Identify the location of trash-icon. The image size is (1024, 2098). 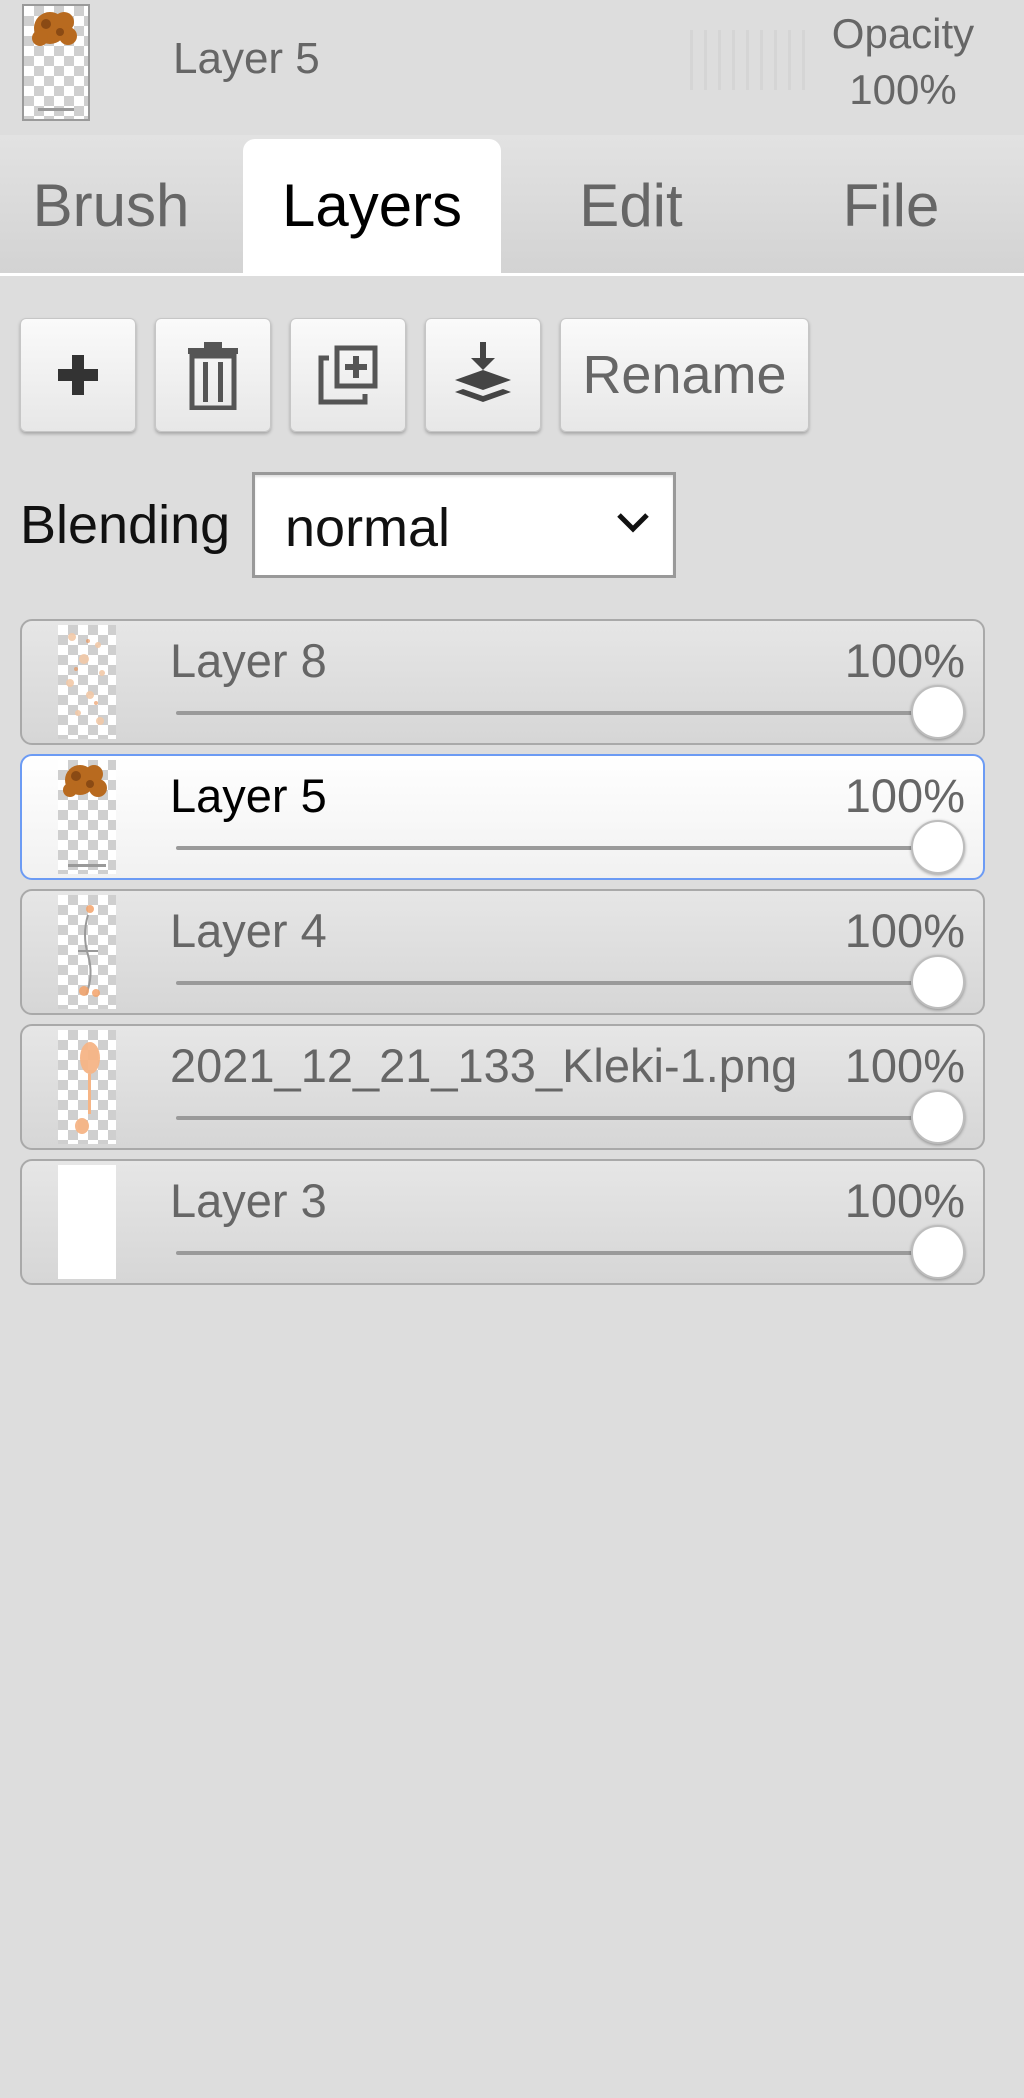
(213, 375).